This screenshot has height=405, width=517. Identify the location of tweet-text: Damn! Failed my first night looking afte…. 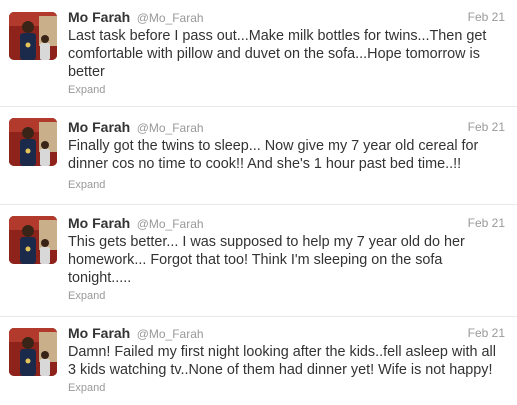
(282, 361).